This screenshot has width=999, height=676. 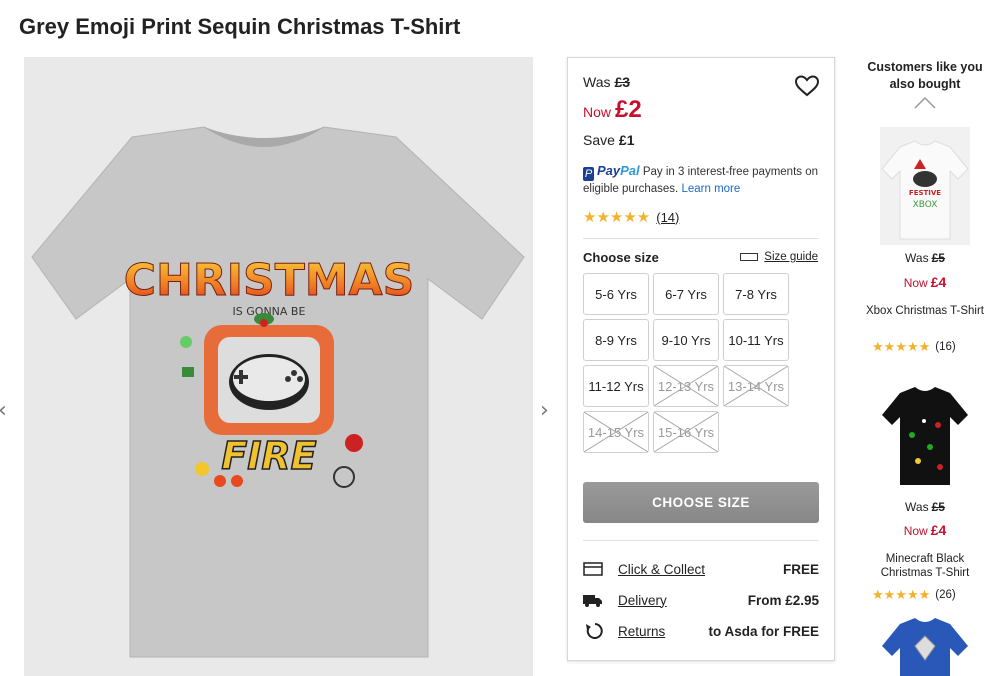 What do you see at coordinates (925, 566) in the screenshot?
I see `reco-item-name: Minecraft Black Christmas T-Shirt` at bounding box center [925, 566].